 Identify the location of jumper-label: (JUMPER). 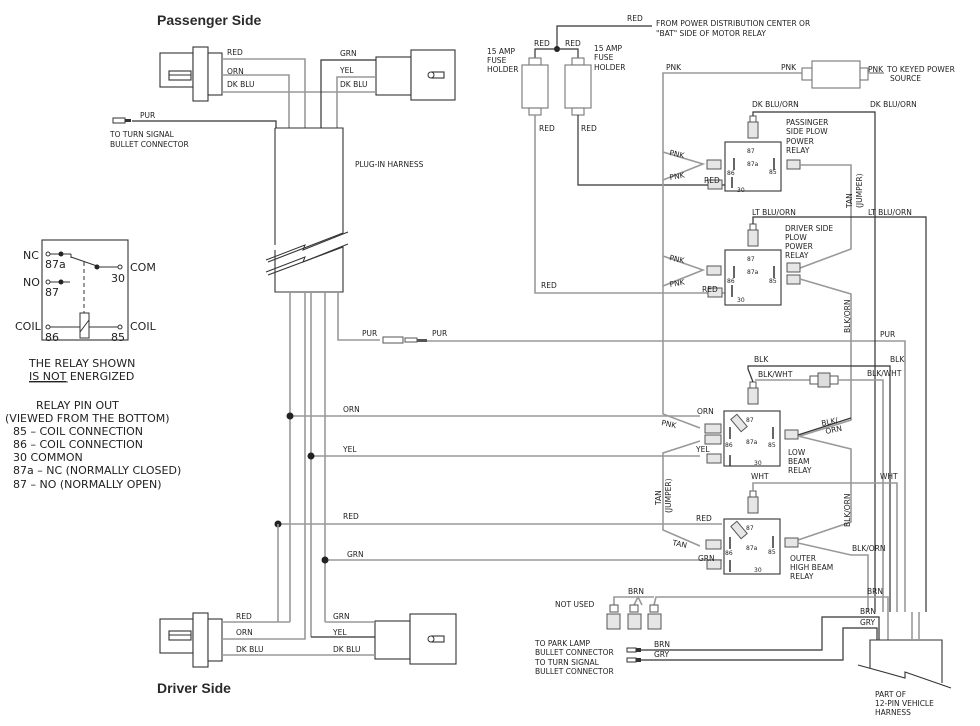
(859, 190).